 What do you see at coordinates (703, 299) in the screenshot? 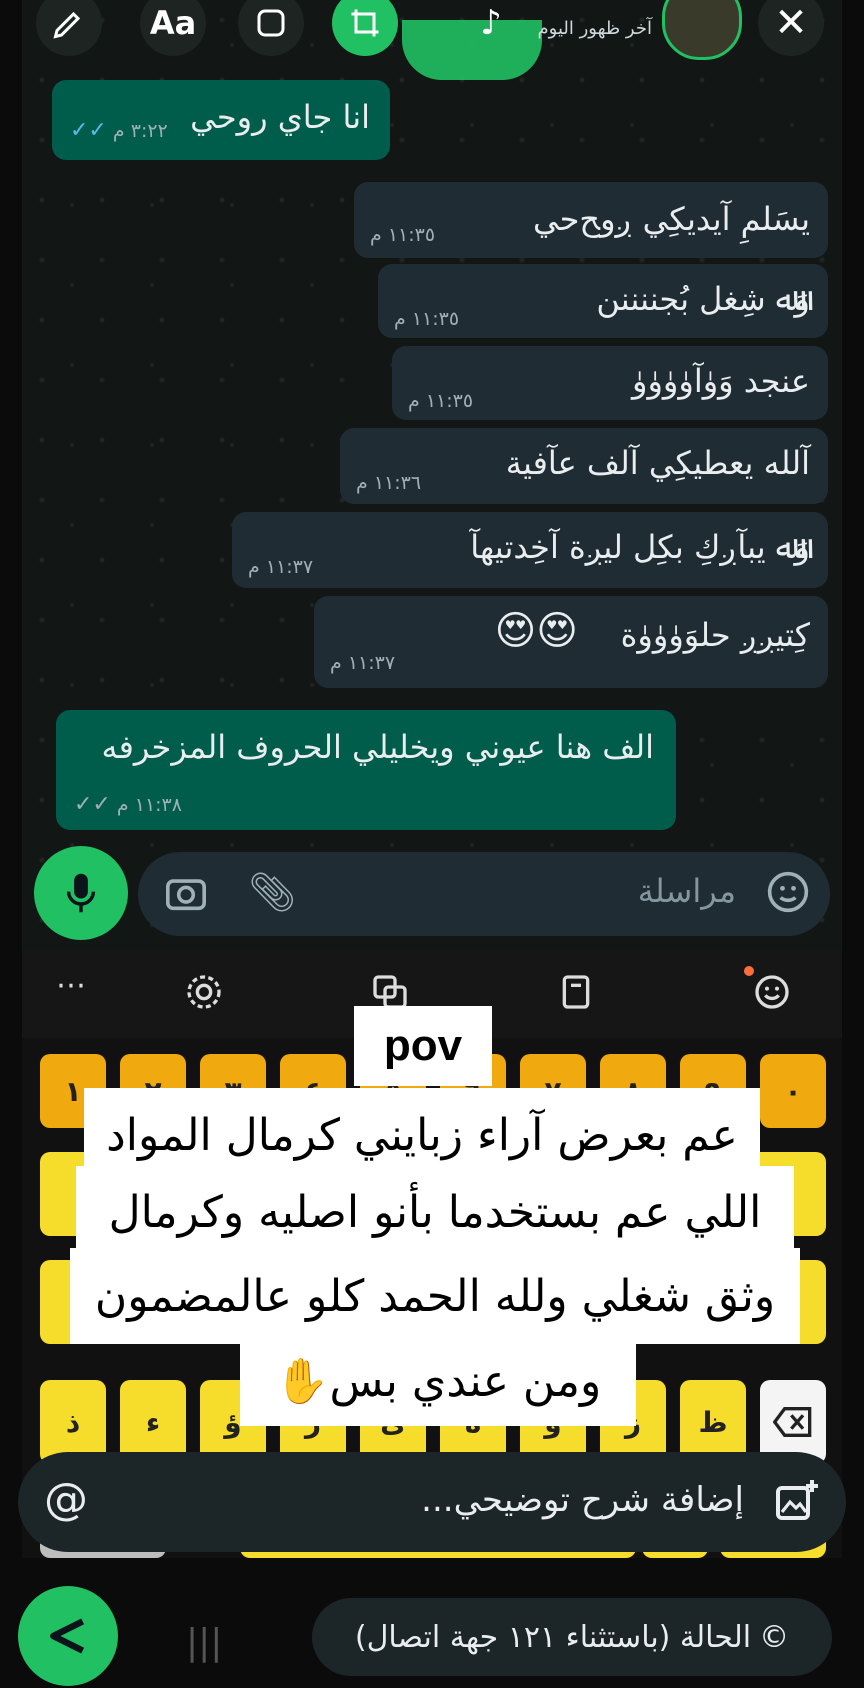
I see `message-text: وَﷲ شِغل بُجننننن` at bounding box center [703, 299].